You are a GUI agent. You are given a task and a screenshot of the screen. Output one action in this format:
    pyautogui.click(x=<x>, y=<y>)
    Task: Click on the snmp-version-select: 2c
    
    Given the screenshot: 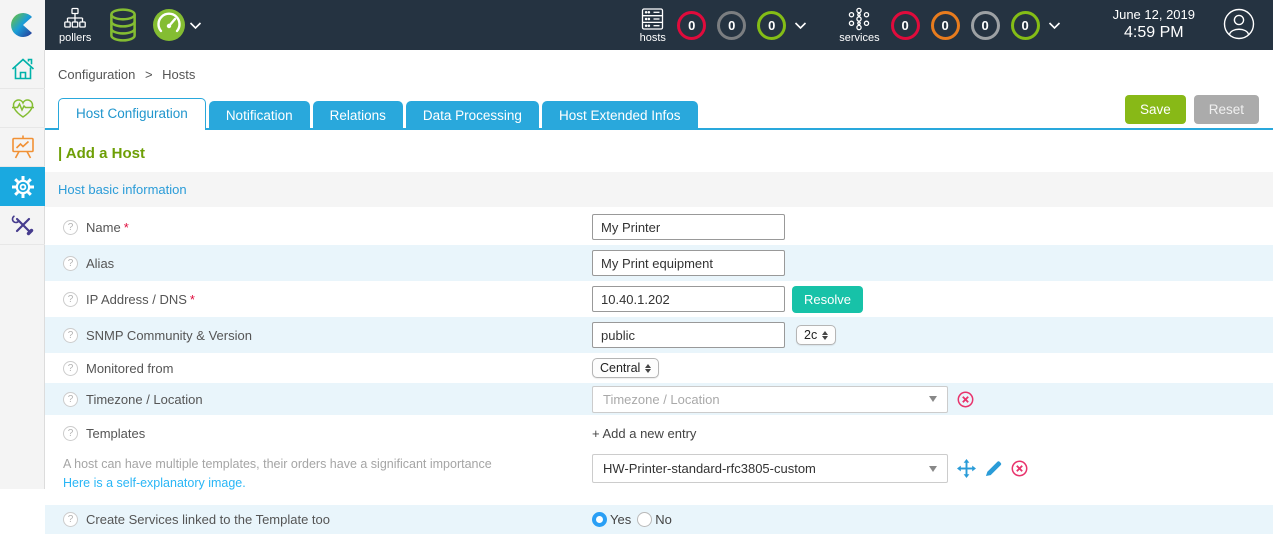 What is the action you would take?
    pyautogui.click(x=816, y=335)
    